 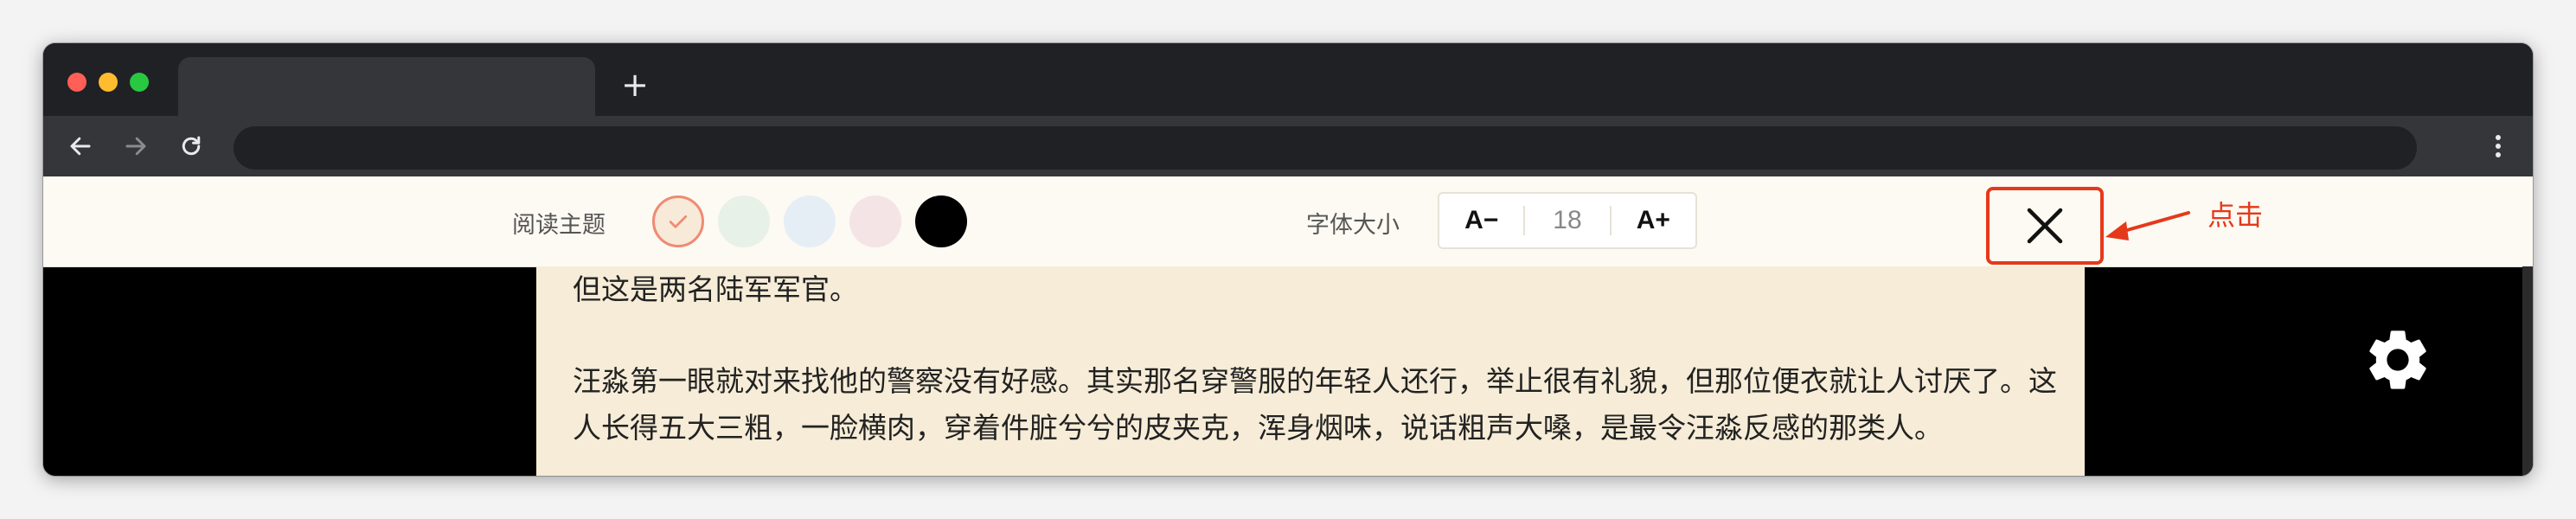 I want to click on address-bar, so click(x=1325, y=148).